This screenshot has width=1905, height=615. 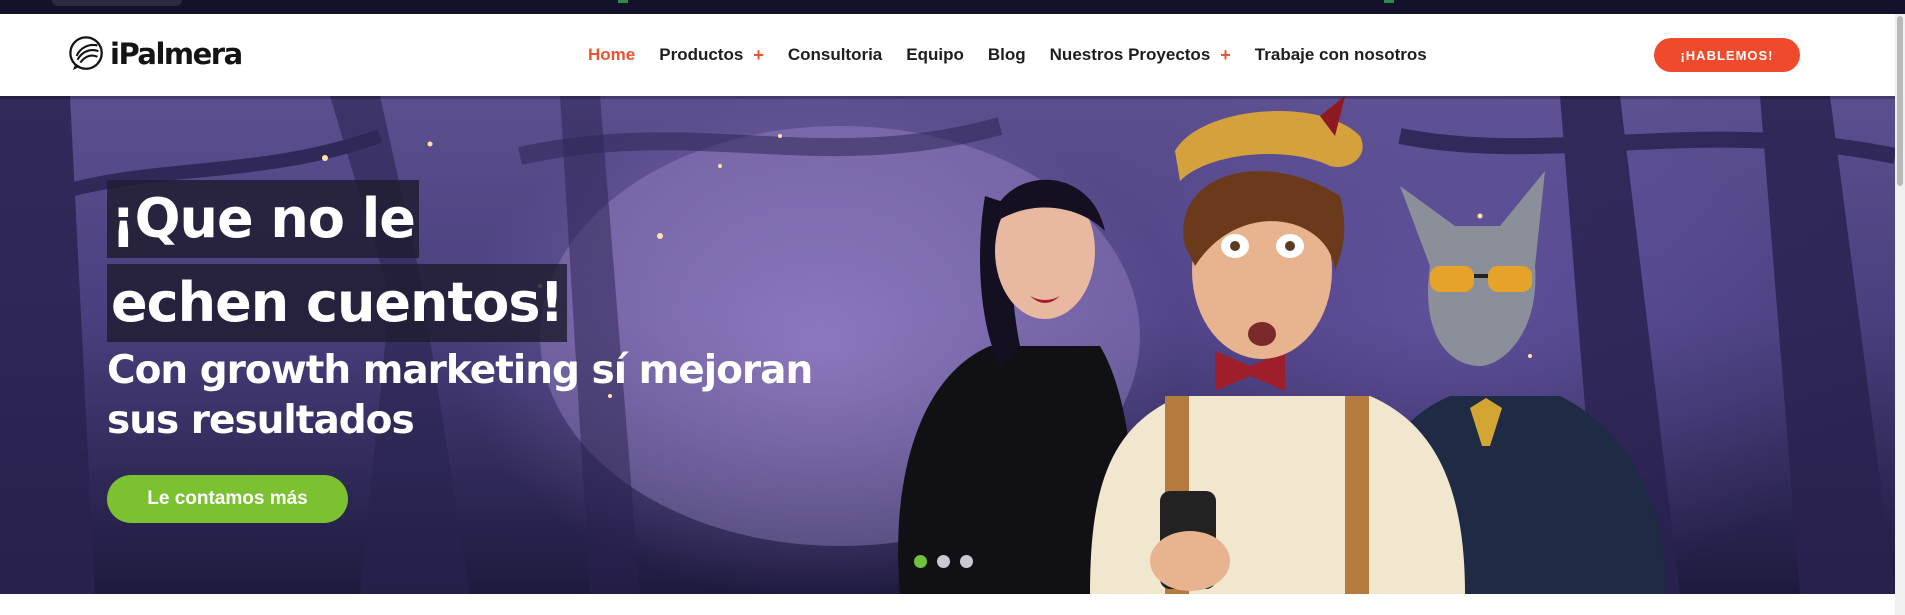 I want to click on scrollbar-thumb, so click(x=1900, y=101).